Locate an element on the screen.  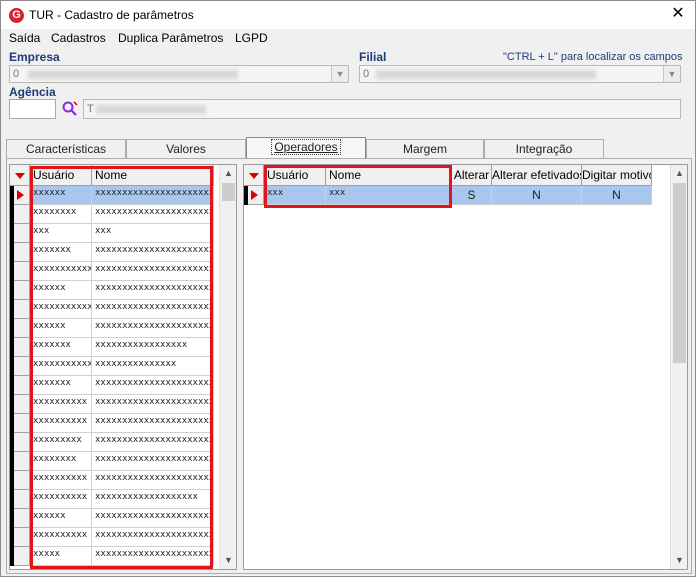
tab-margem: Margem is located at coordinates (425, 149).